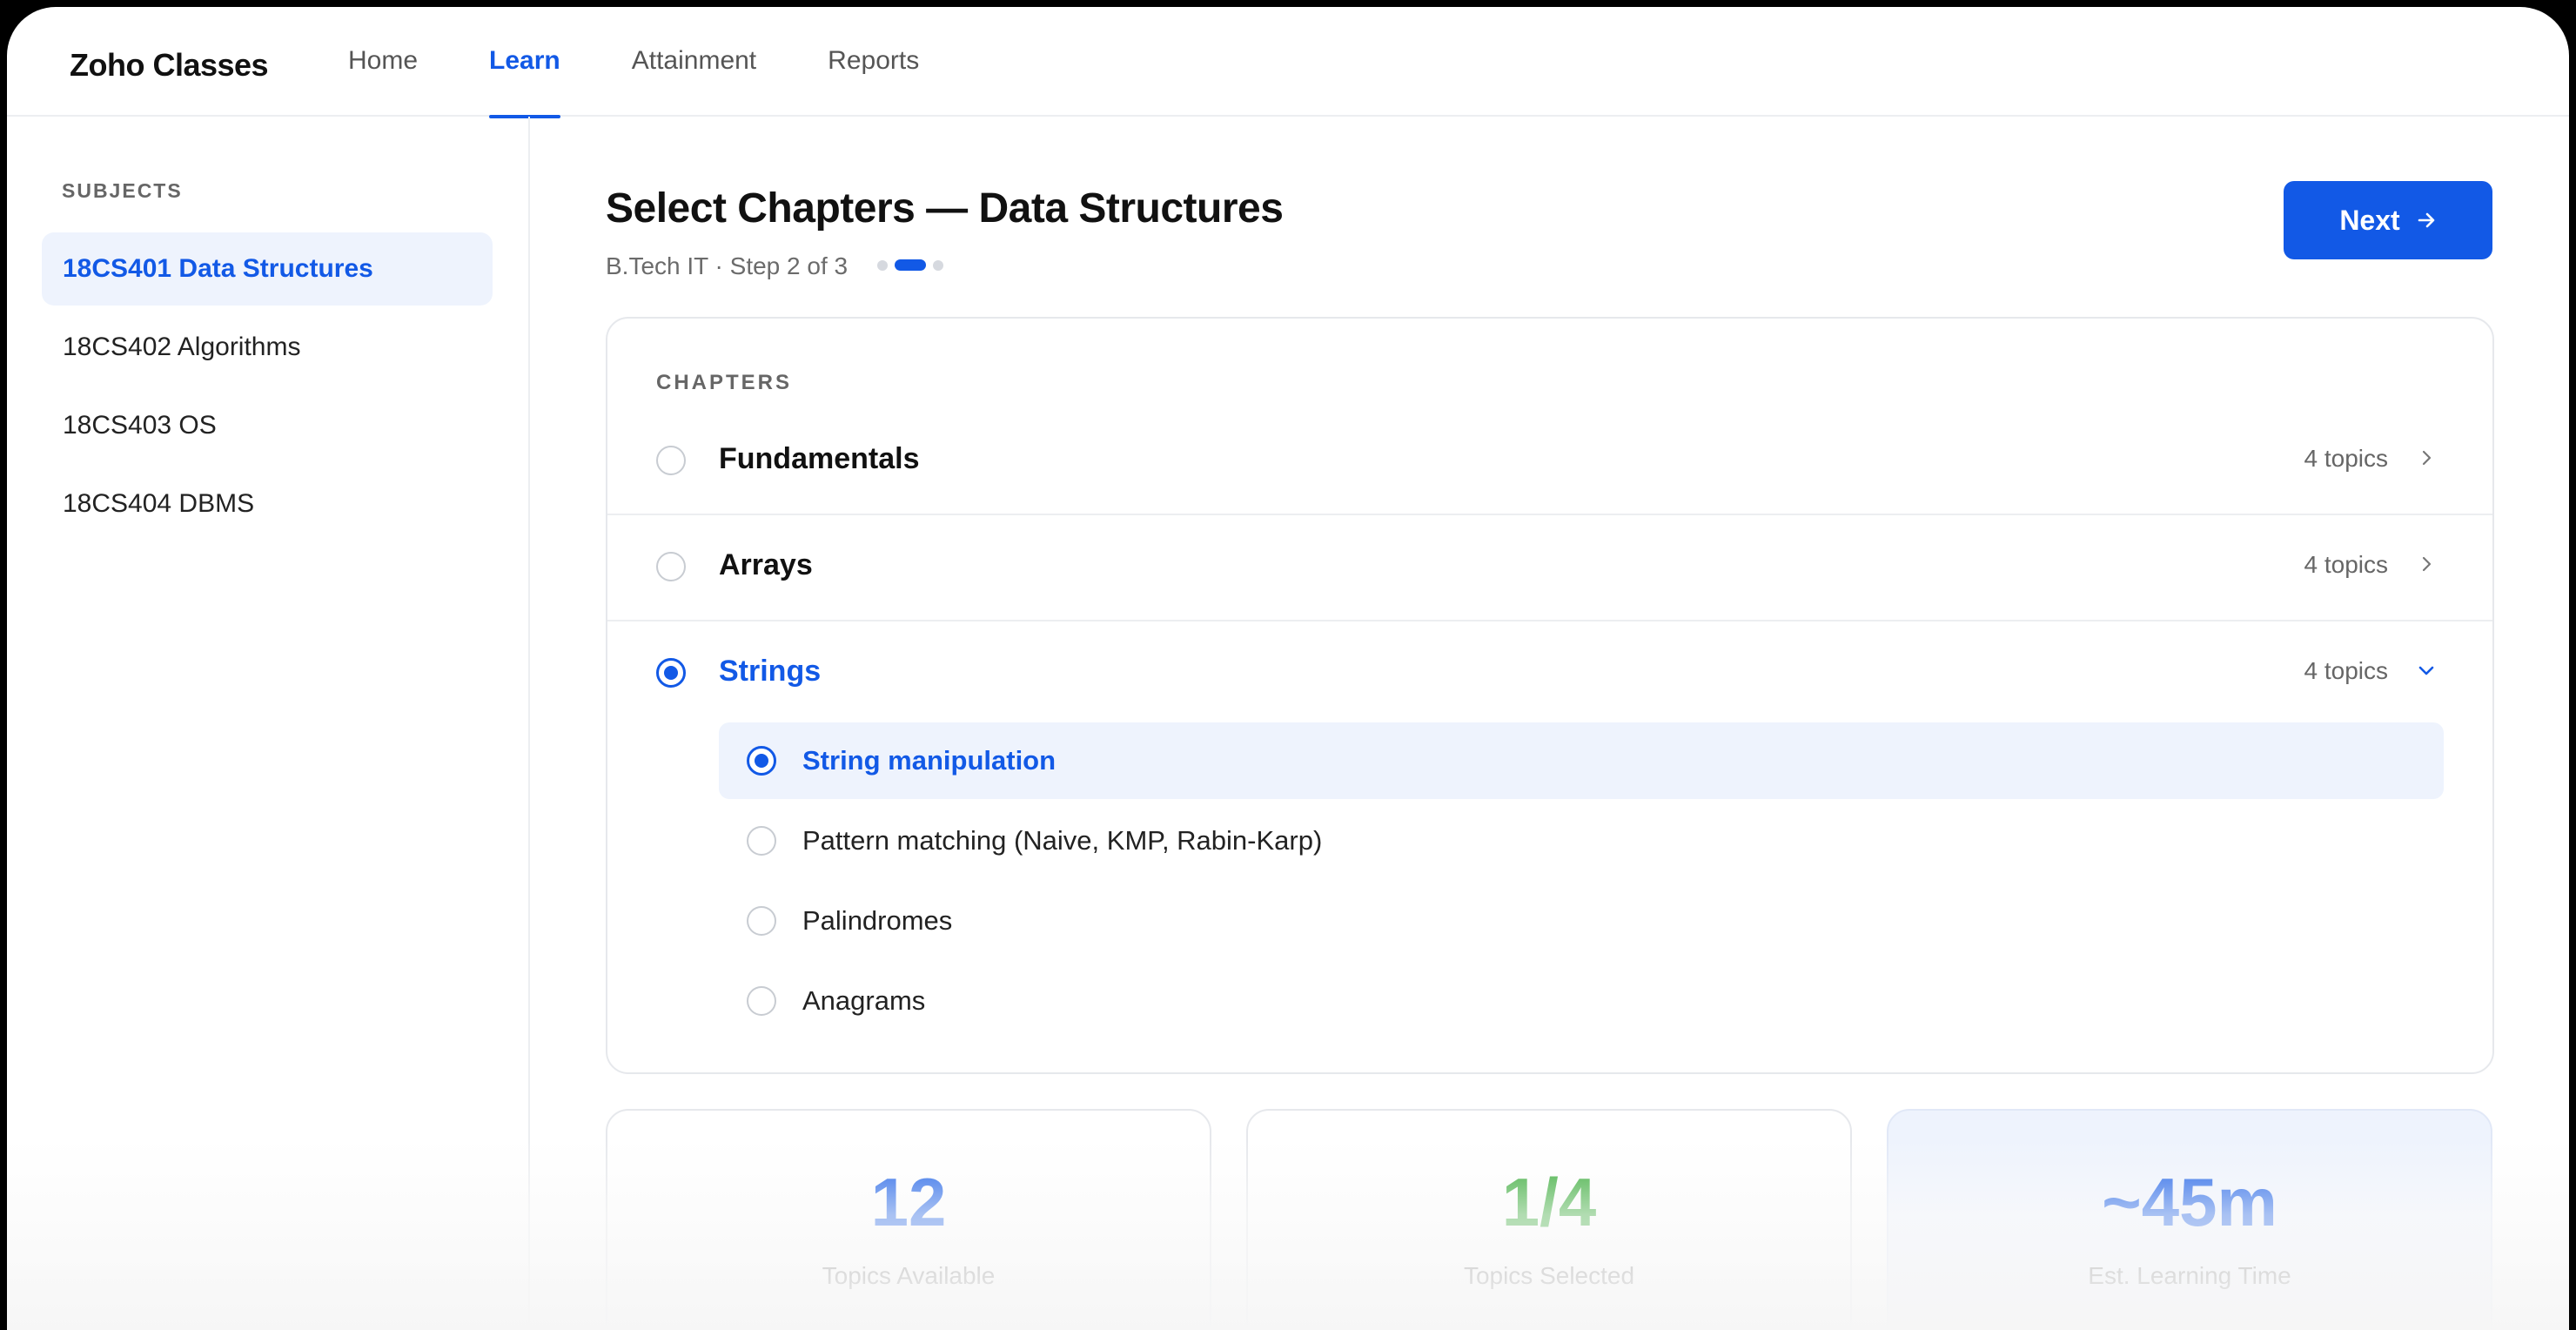  Describe the element at coordinates (909, 1202) in the screenshot. I see `stat-value: 12` at that location.